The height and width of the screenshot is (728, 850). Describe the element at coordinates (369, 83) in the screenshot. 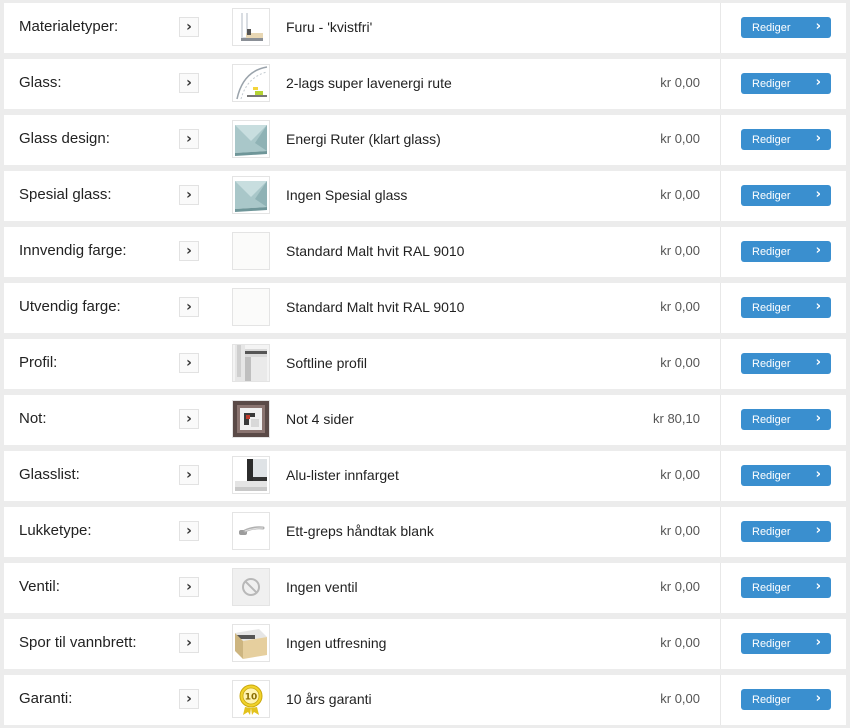

I see `row-value: 2-lags super lavenergi rute` at that location.